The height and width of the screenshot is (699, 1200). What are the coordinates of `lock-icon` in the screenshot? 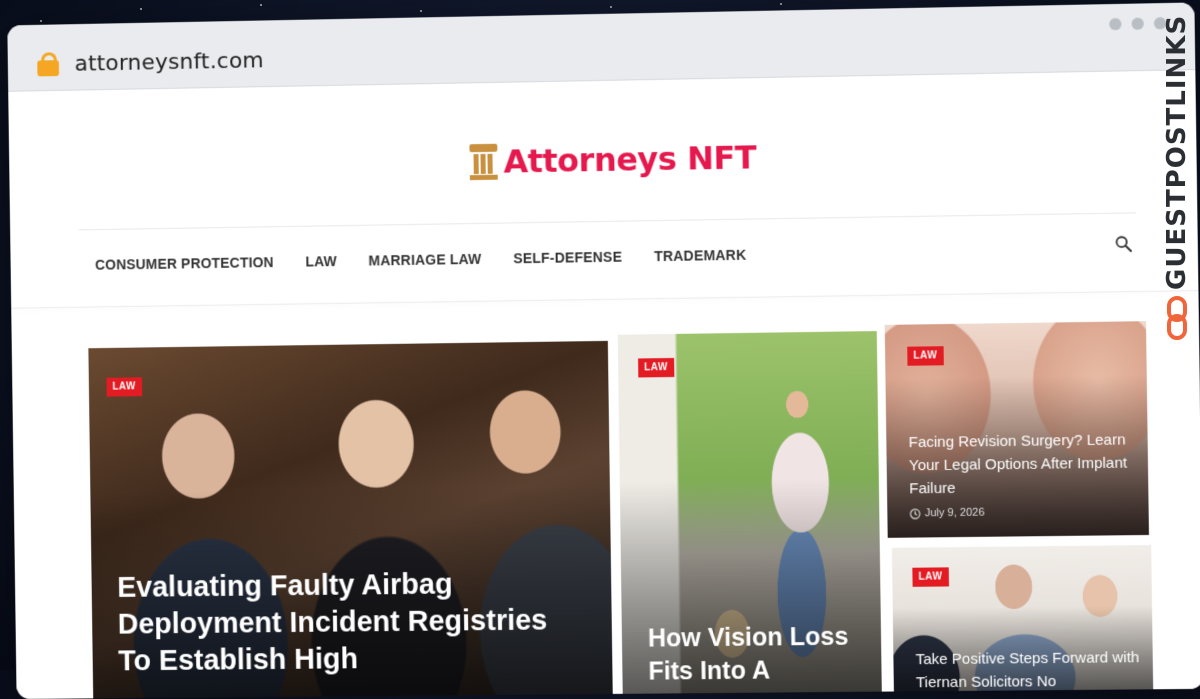 It's located at (48, 62).